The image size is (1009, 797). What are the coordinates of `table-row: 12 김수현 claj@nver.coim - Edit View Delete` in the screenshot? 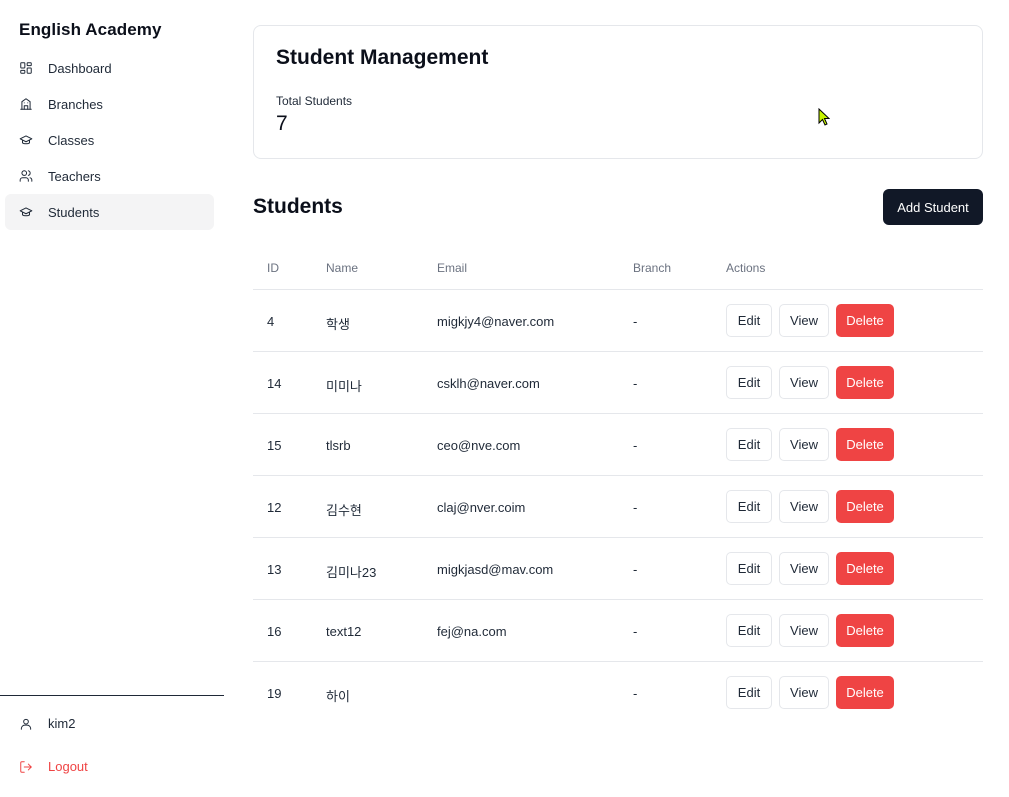 It's located at (618, 507).